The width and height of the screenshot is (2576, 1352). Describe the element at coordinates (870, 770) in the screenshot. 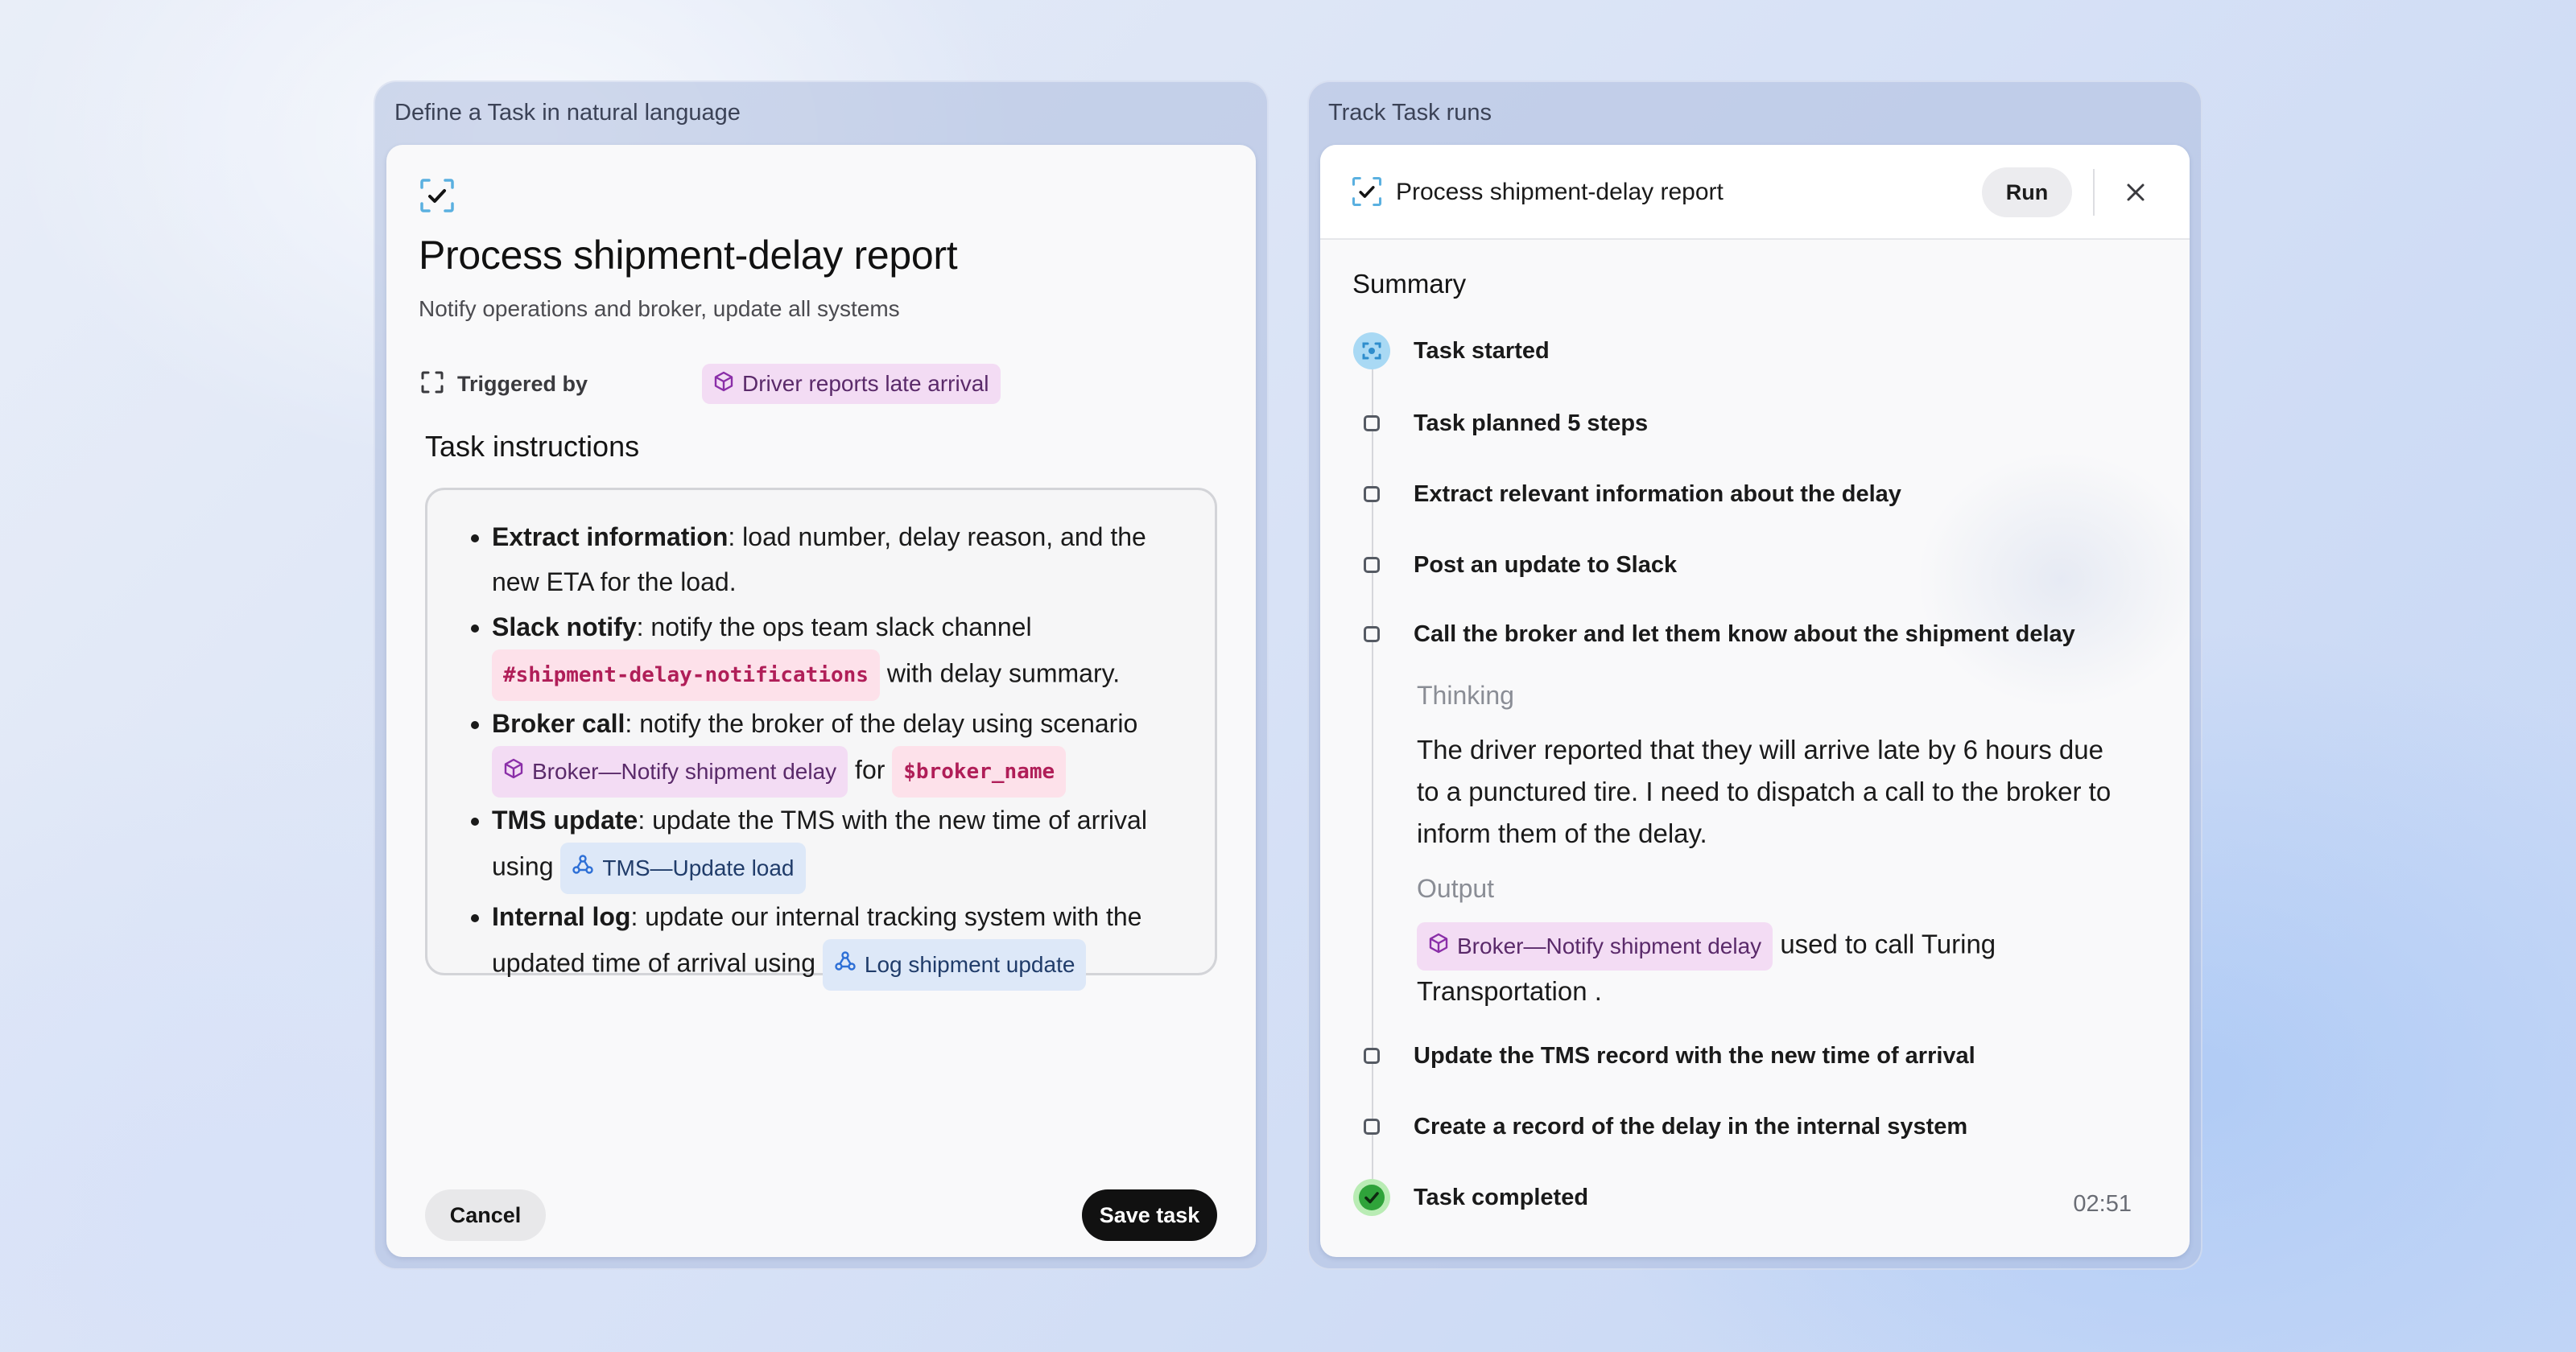

I see `instruction-text: for` at that location.